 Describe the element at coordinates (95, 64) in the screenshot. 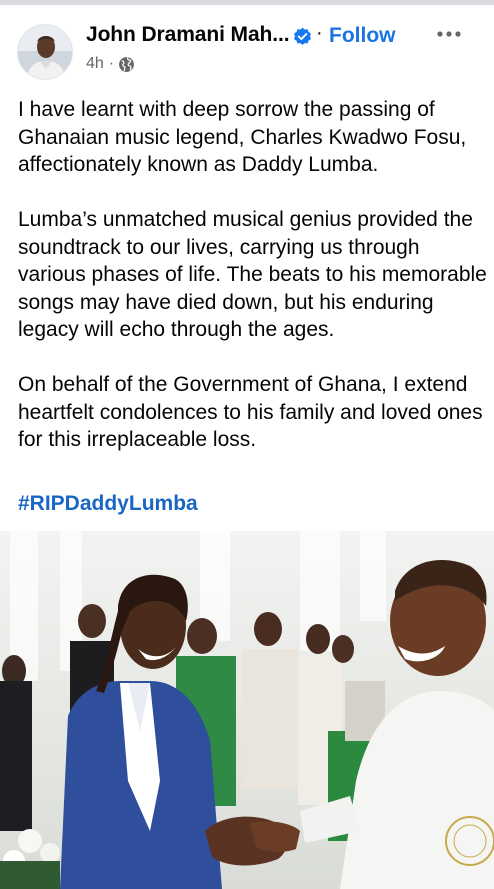

I see `post-time: 4h` at that location.